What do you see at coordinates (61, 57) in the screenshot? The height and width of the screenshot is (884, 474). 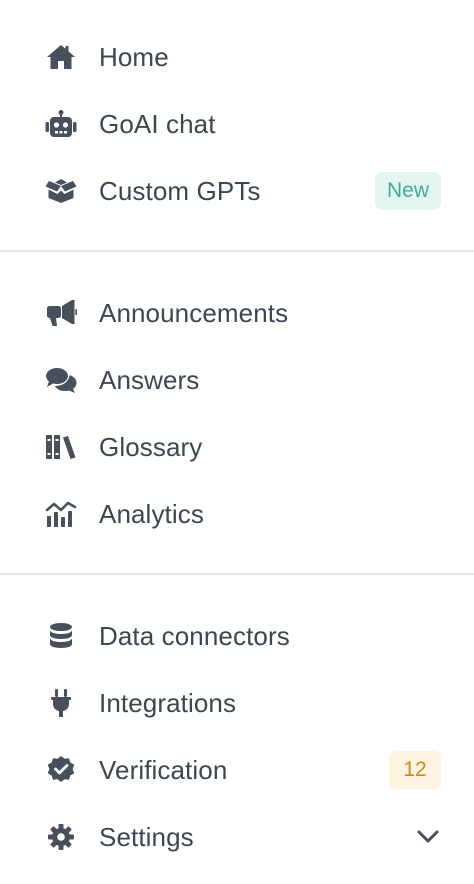 I see `home-icon` at bounding box center [61, 57].